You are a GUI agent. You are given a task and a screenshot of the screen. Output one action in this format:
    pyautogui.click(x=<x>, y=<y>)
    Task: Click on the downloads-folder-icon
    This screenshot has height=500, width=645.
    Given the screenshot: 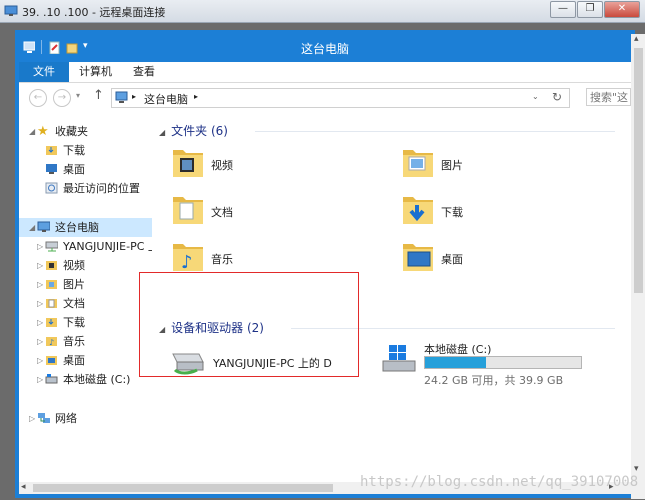 What is the action you would take?
    pyautogui.click(x=418, y=210)
    